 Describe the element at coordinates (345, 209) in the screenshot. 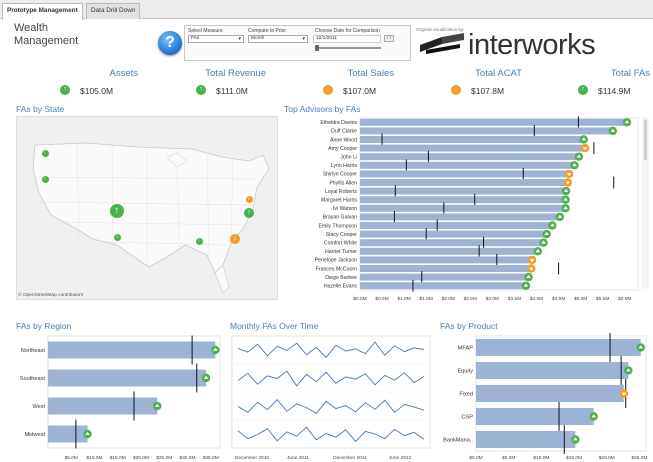

I see `category-label: Ivi Watson` at that location.